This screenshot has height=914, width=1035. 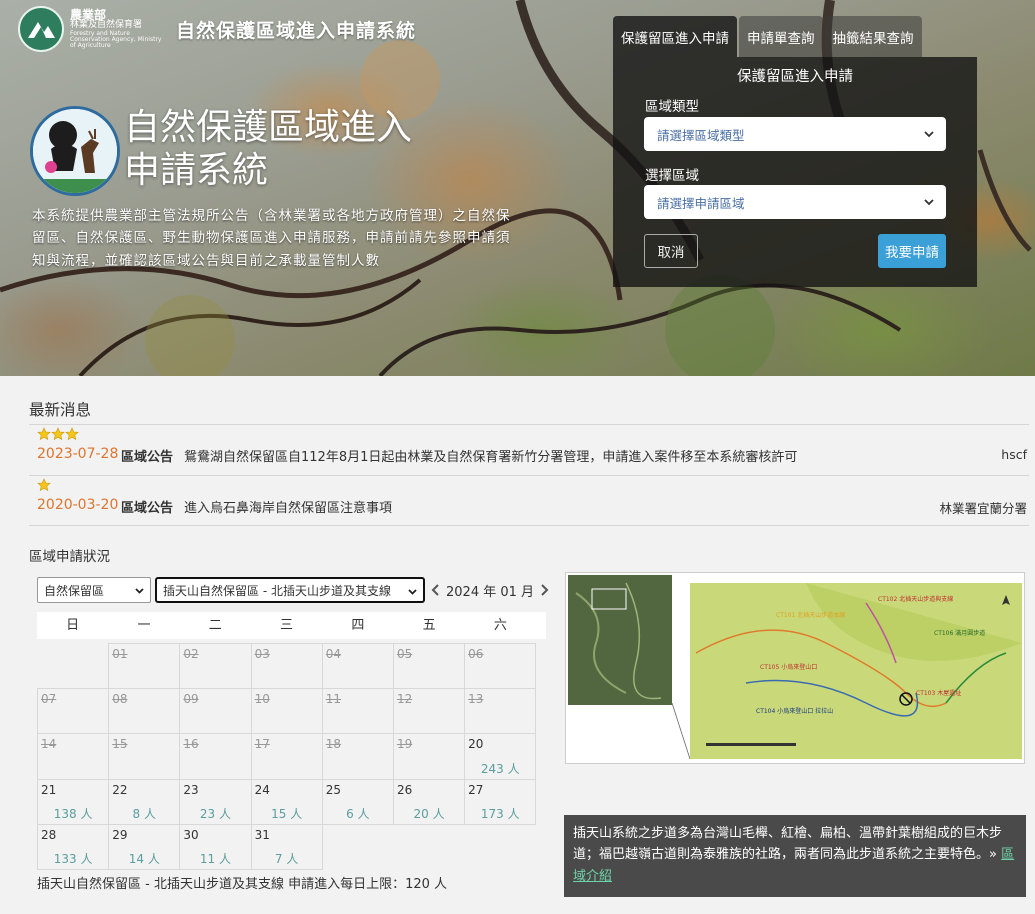 I want to click on calendar-day-cell: 17, so click(x=286, y=756).